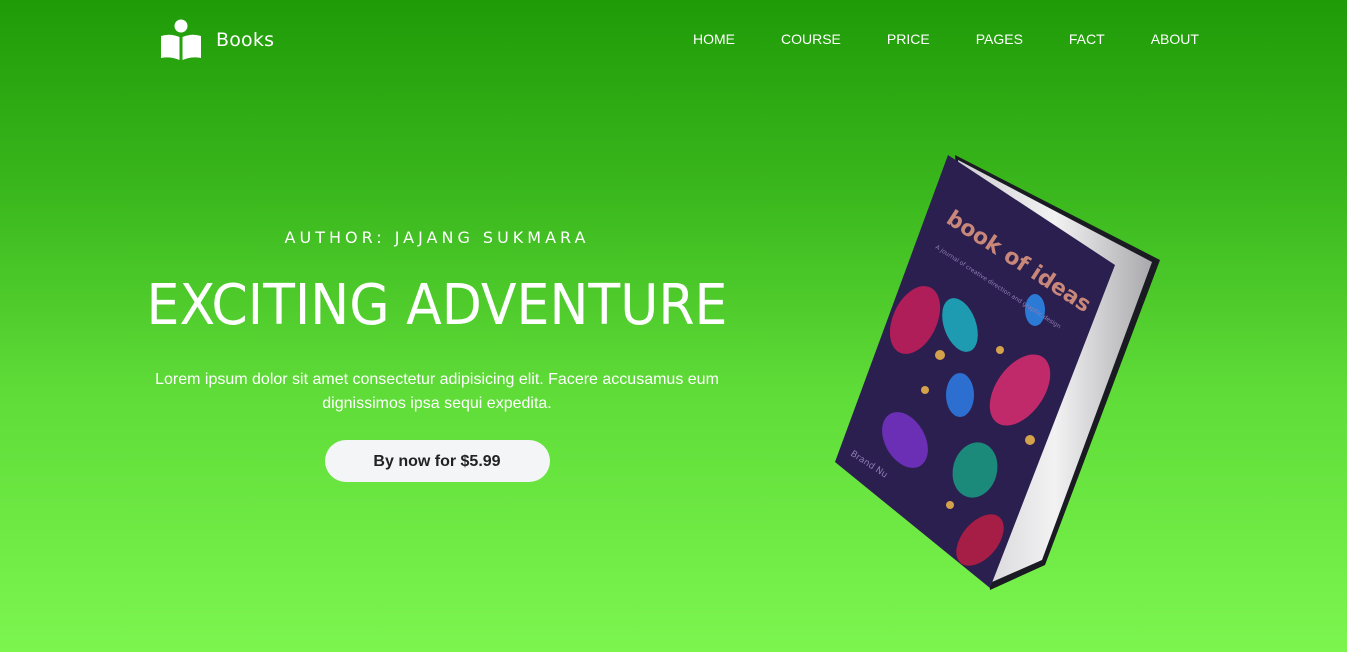  I want to click on brand-name: Books, so click(245, 40).